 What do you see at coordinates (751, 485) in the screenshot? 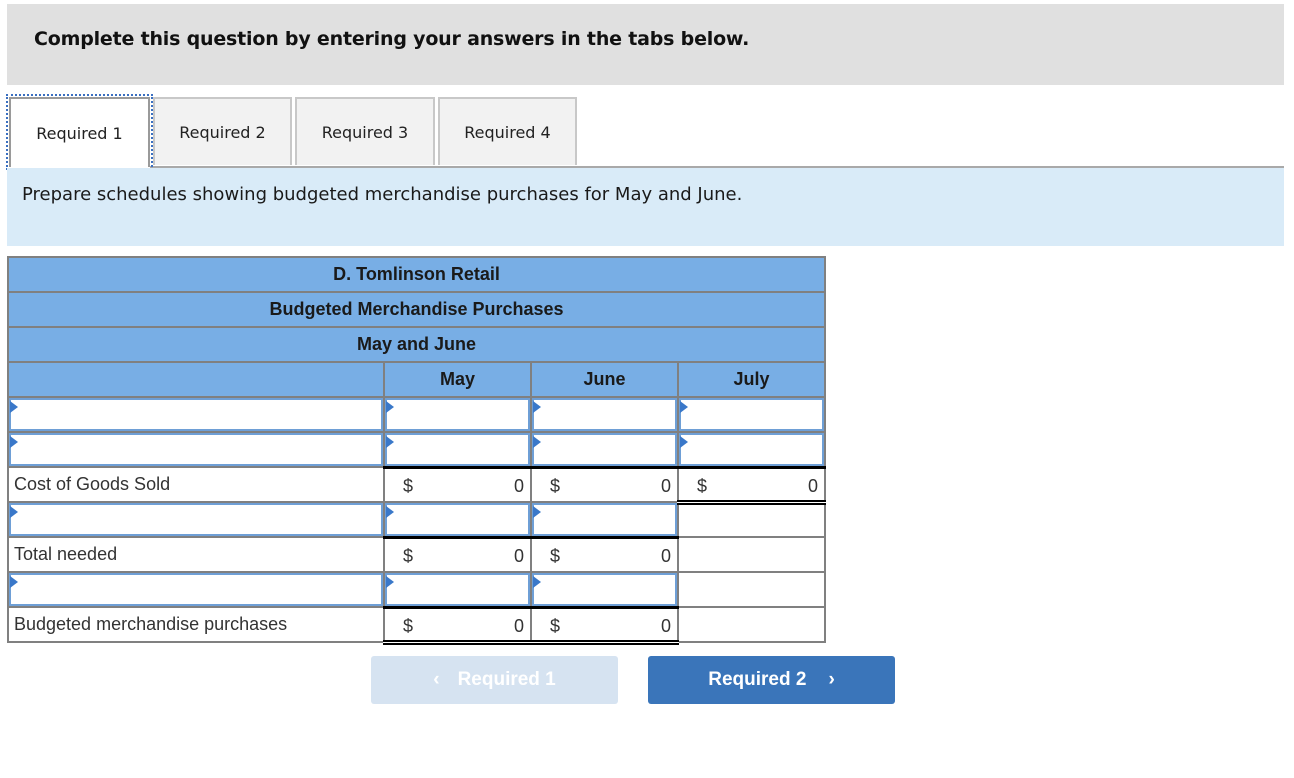
I see `cogs-july: $0` at bounding box center [751, 485].